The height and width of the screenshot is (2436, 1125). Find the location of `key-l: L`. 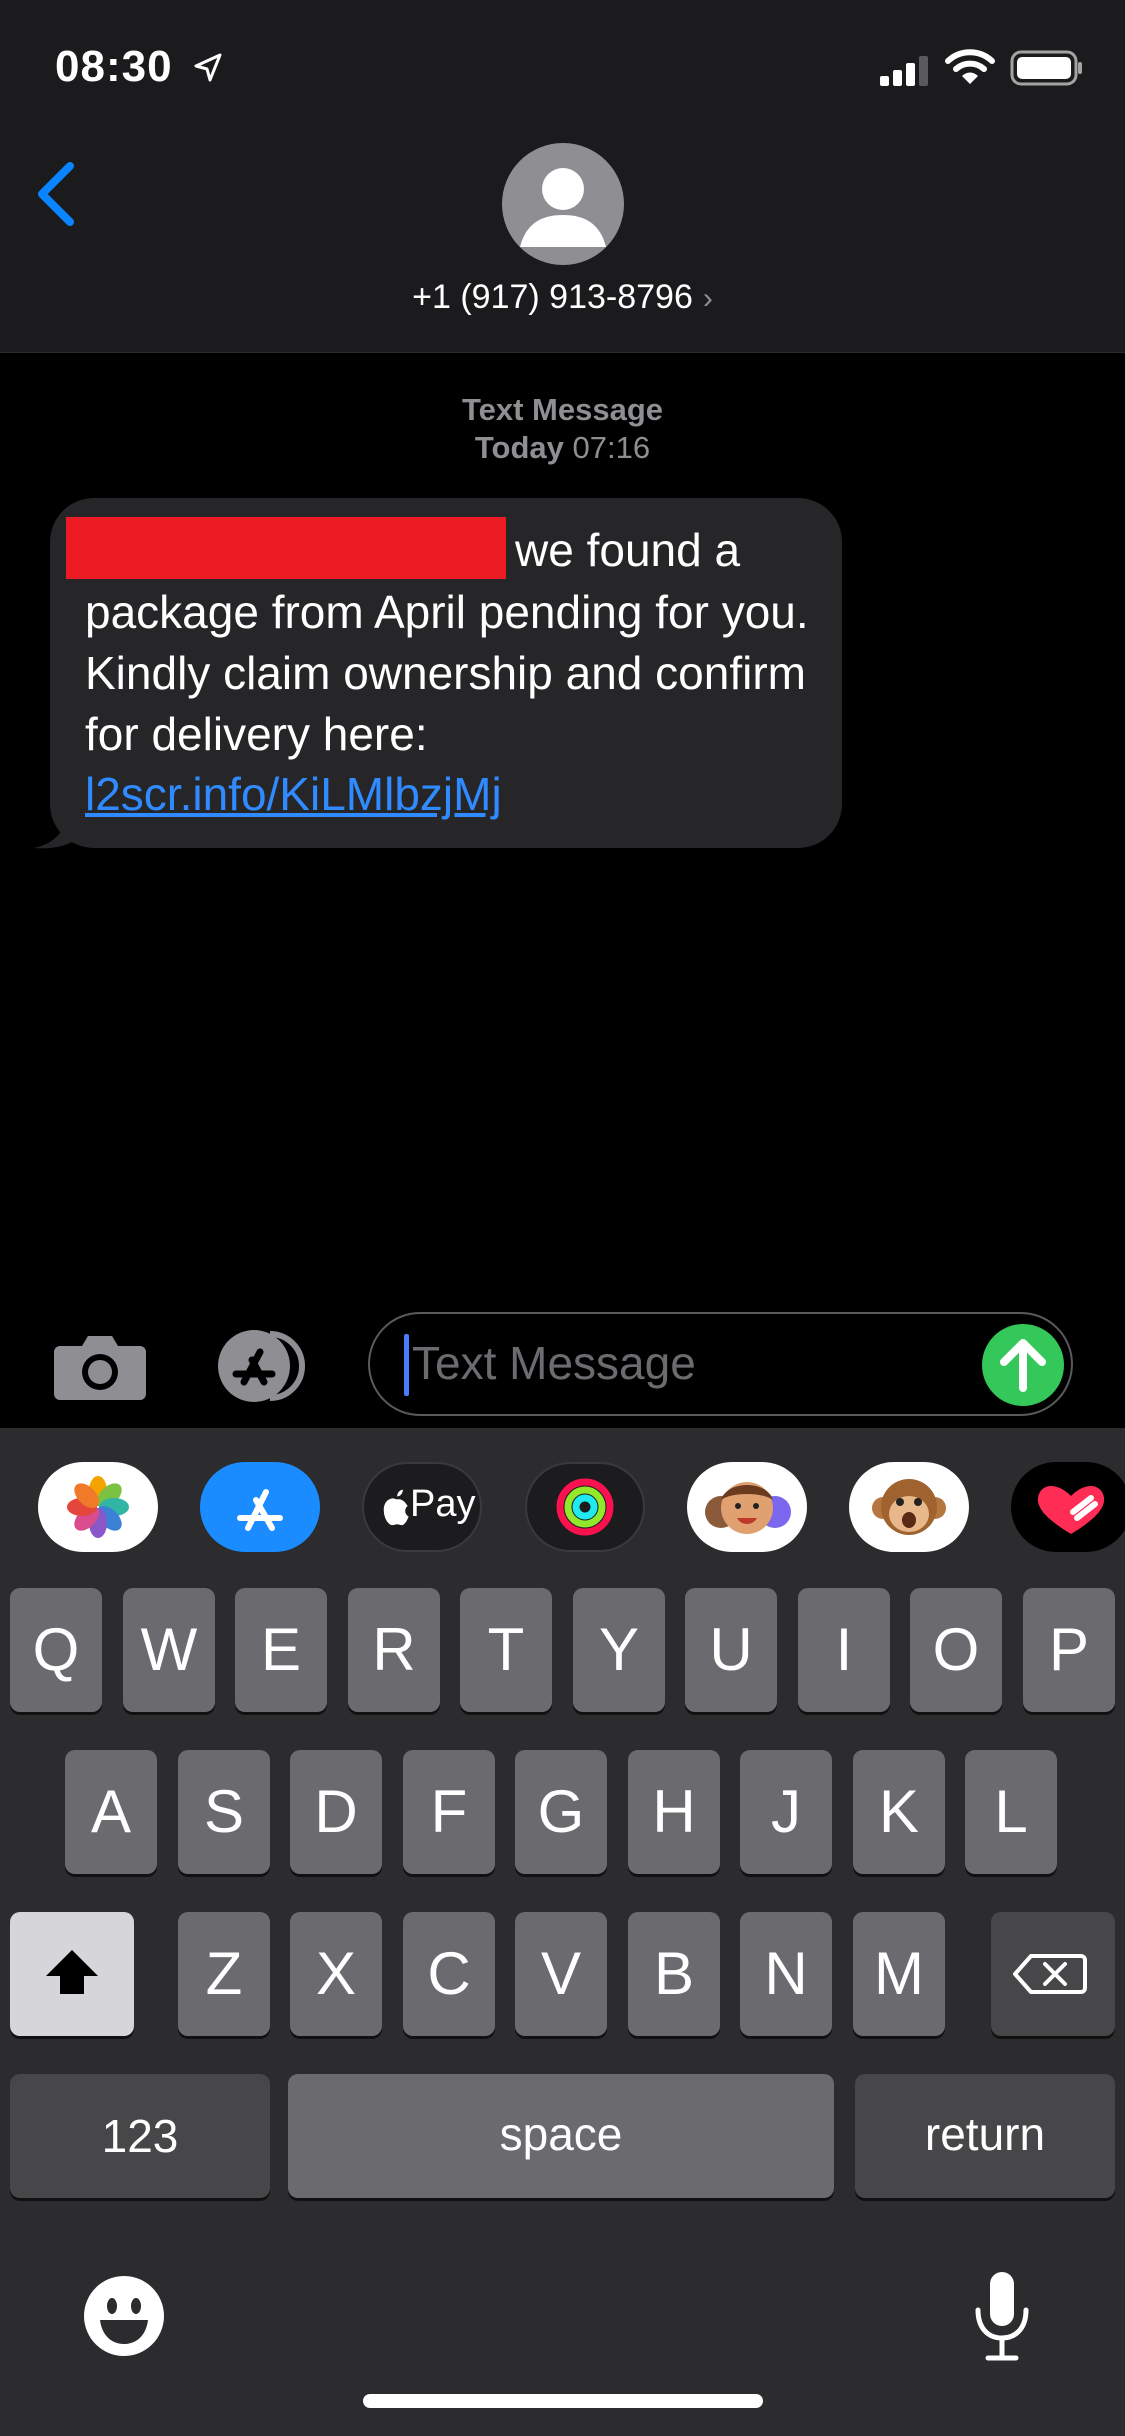

key-l: L is located at coordinates (1011, 1812).